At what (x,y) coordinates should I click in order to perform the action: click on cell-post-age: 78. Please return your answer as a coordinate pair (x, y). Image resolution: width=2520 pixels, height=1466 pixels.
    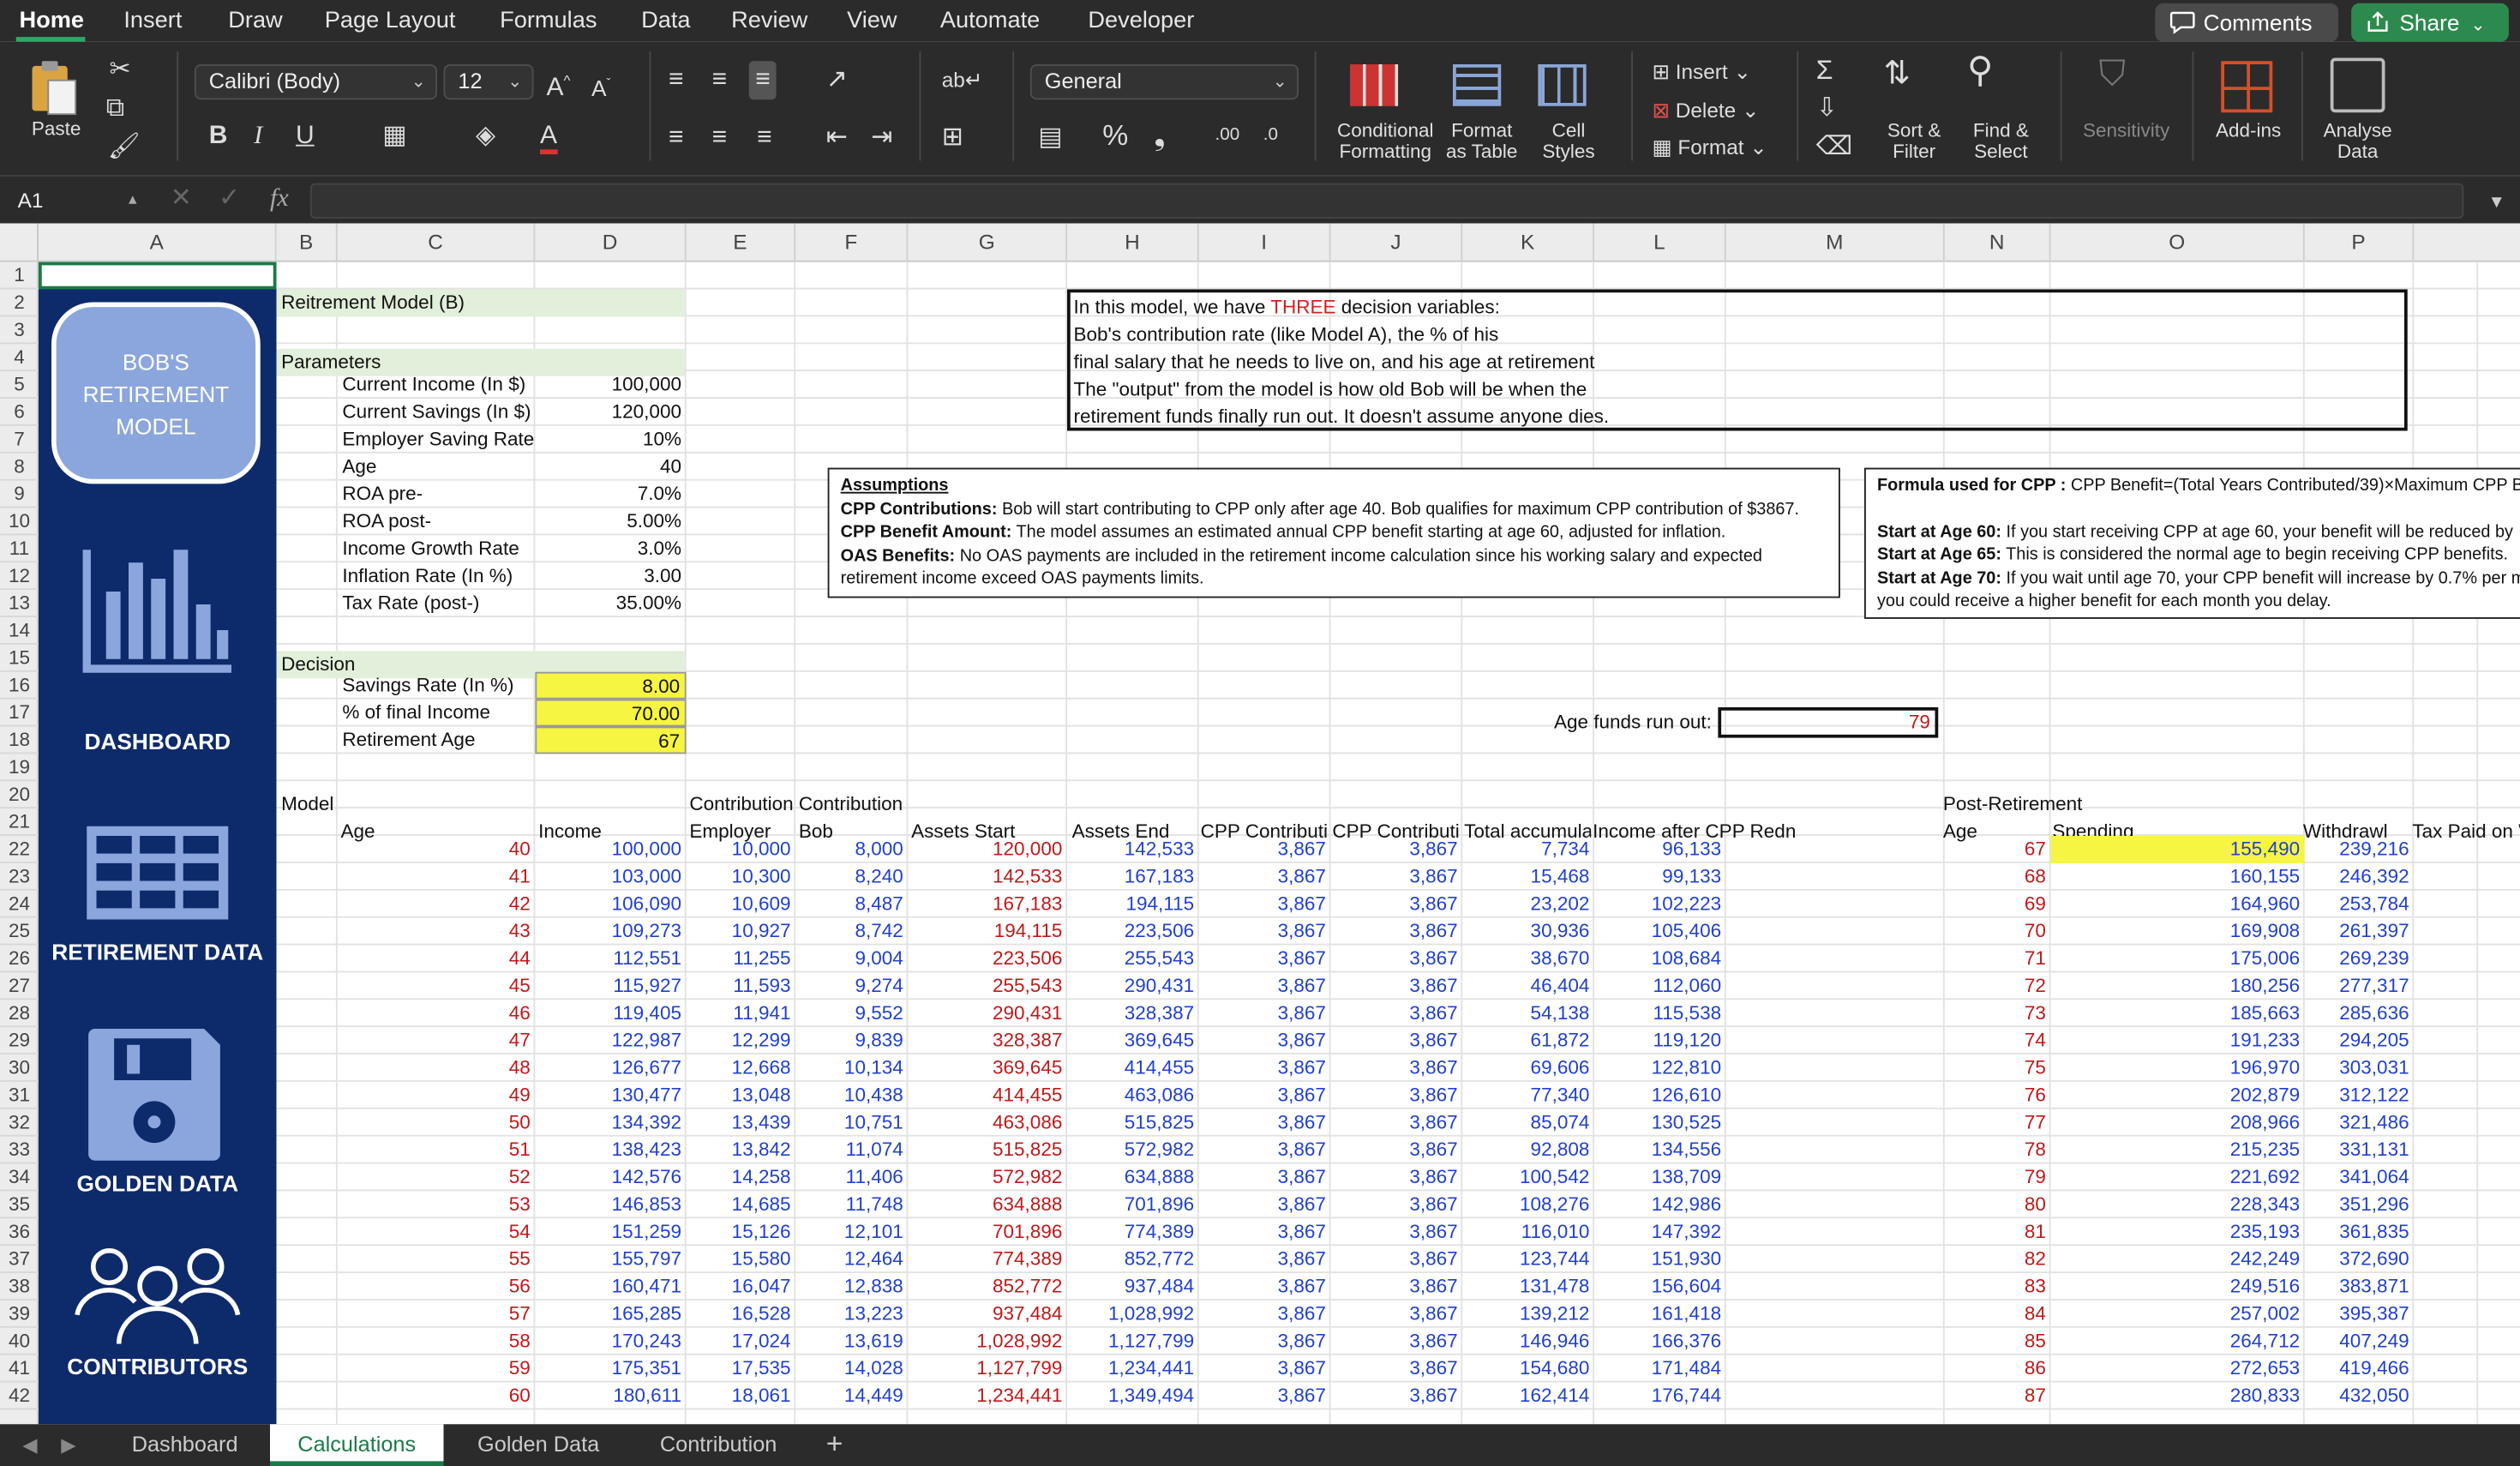
    Looking at the image, I should click on (1998, 1150).